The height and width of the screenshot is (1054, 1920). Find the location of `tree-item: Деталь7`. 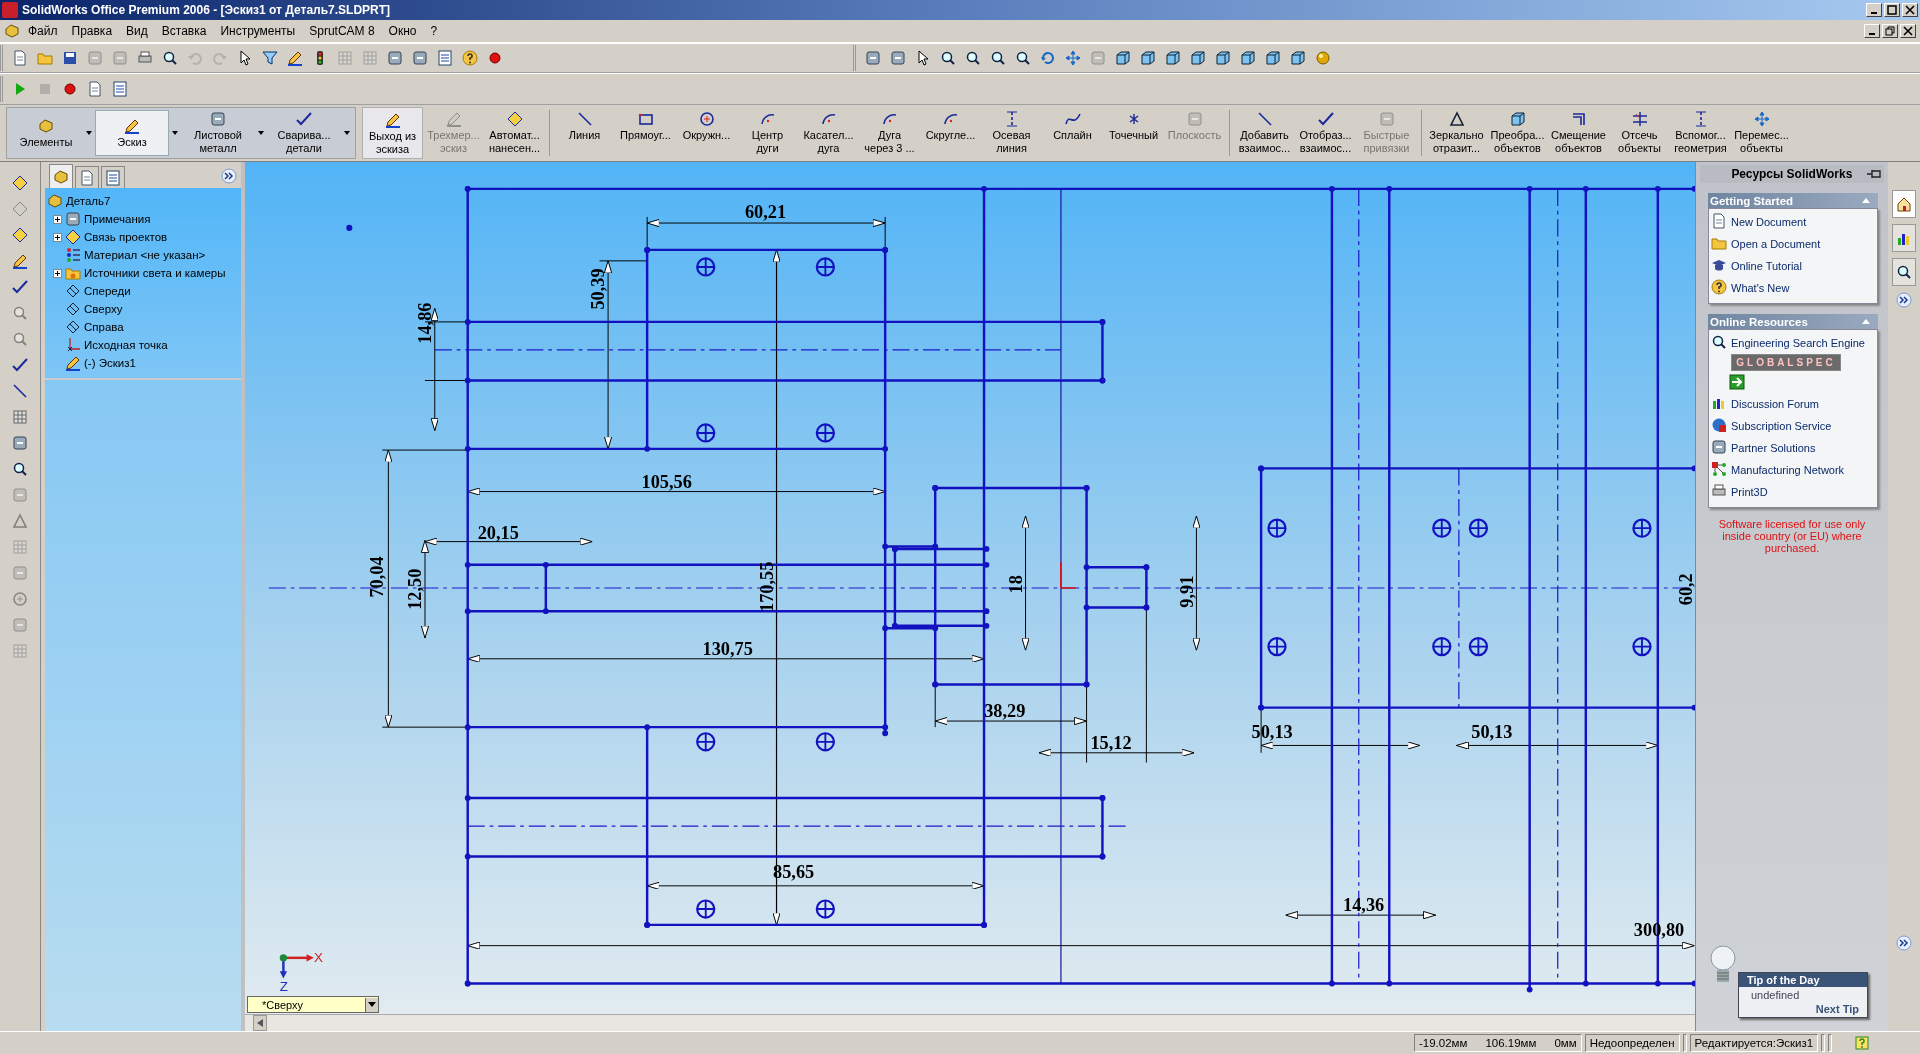

tree-item: Деталь7 is located at coordinates (88, 201).